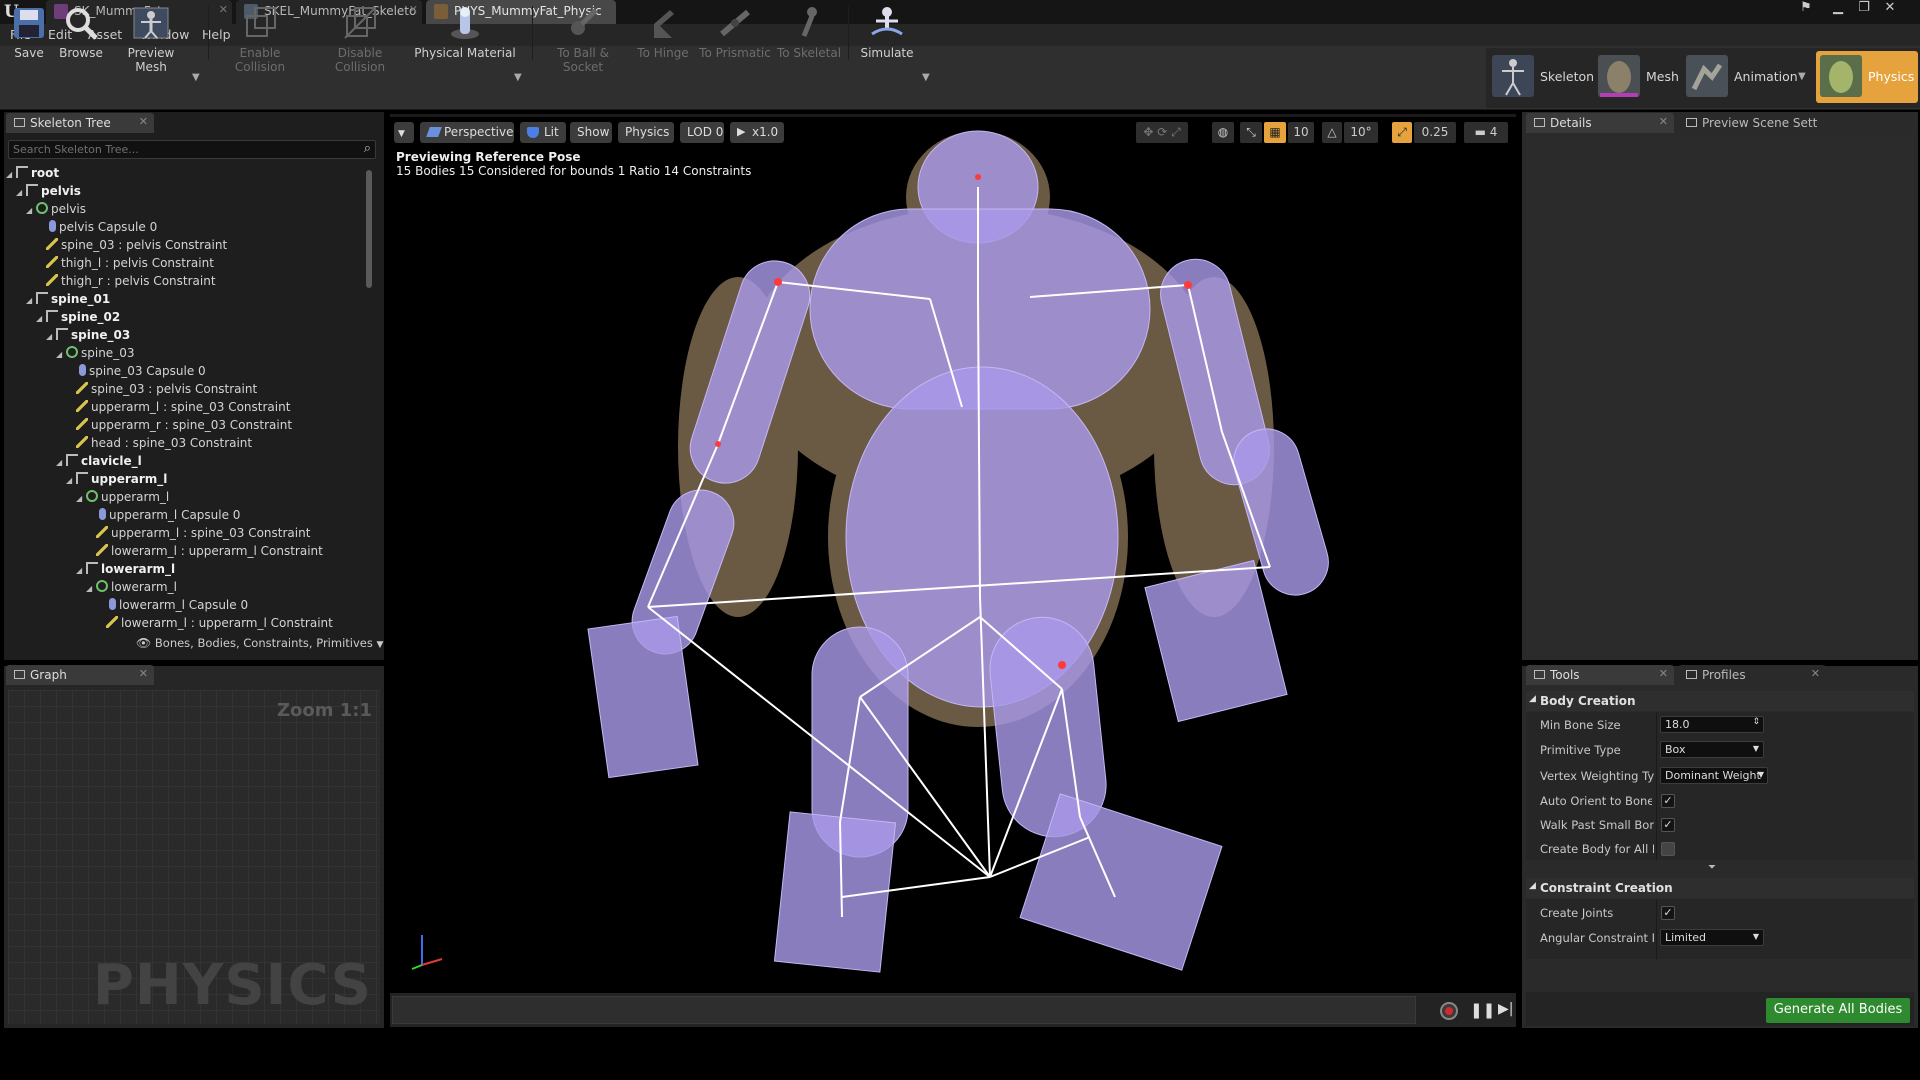 This screenshot has width=1920, height=1080. Describe the element at coordinates (1638, 77) in the screenshot. I see `mode-mesh: Mesh` at that location.